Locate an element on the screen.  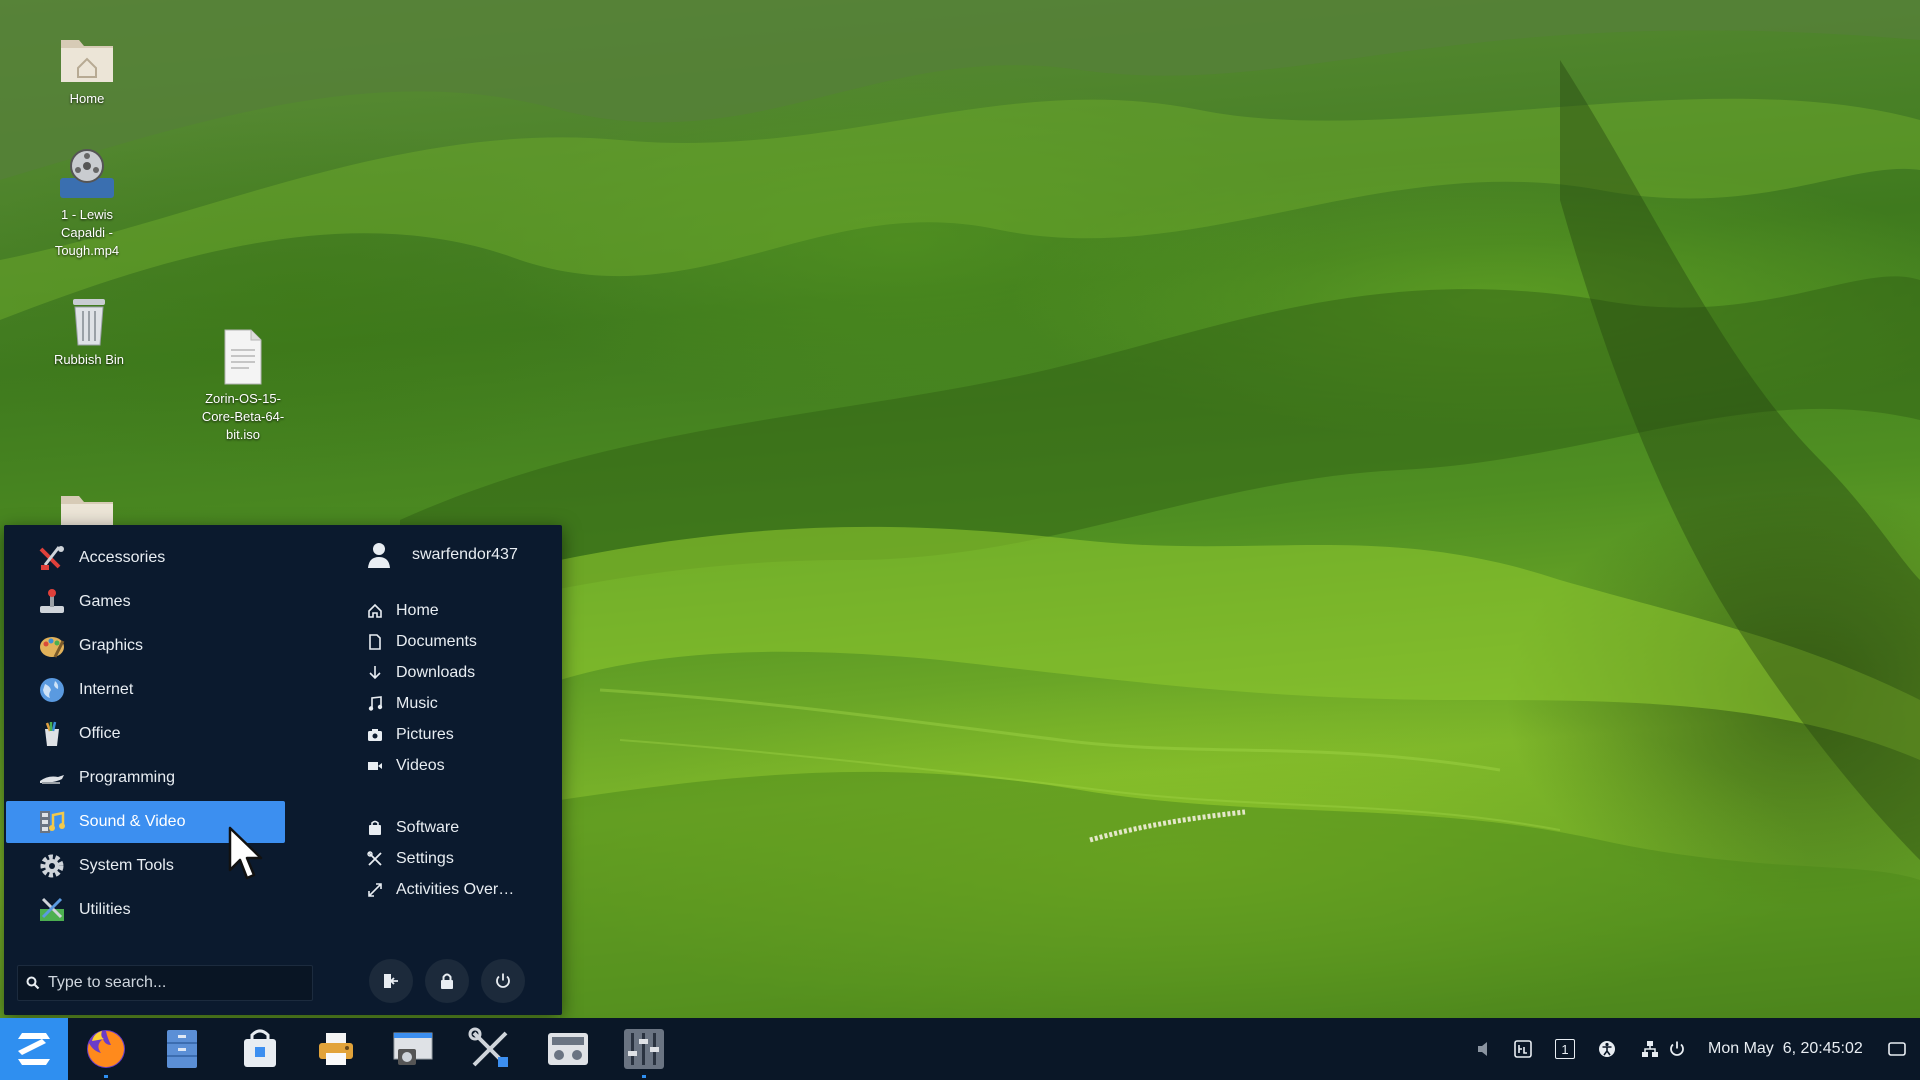
category-accessories: Accessories is located at coordinates (144, 558).